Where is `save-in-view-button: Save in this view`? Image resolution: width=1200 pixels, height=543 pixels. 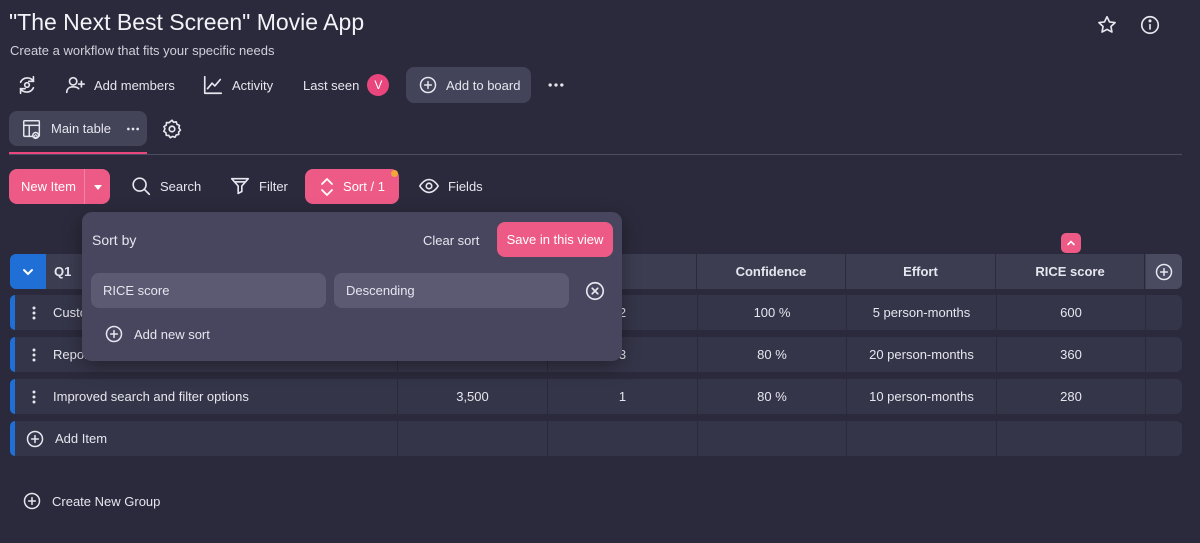
save-in-view-button: Save in this view is located at coordinates (555, 239).